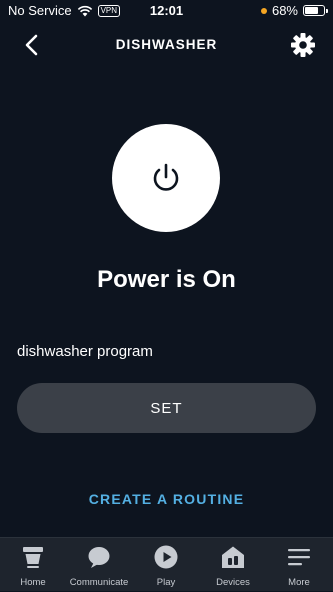  I want to click on menu-icon, so click(299, 557).